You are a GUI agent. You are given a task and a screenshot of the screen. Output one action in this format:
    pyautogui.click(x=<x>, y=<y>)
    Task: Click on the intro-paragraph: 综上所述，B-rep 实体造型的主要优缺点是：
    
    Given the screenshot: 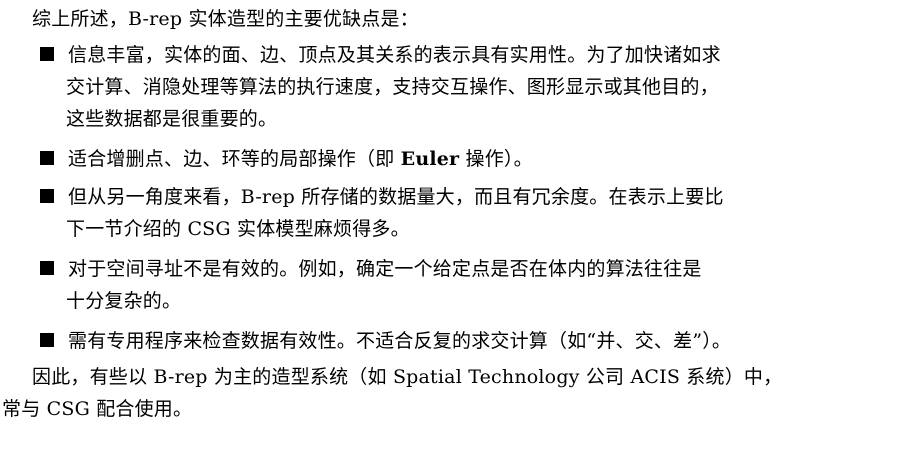 What is the action you would take?
    pyautogui.click(x=225, y=19)
    